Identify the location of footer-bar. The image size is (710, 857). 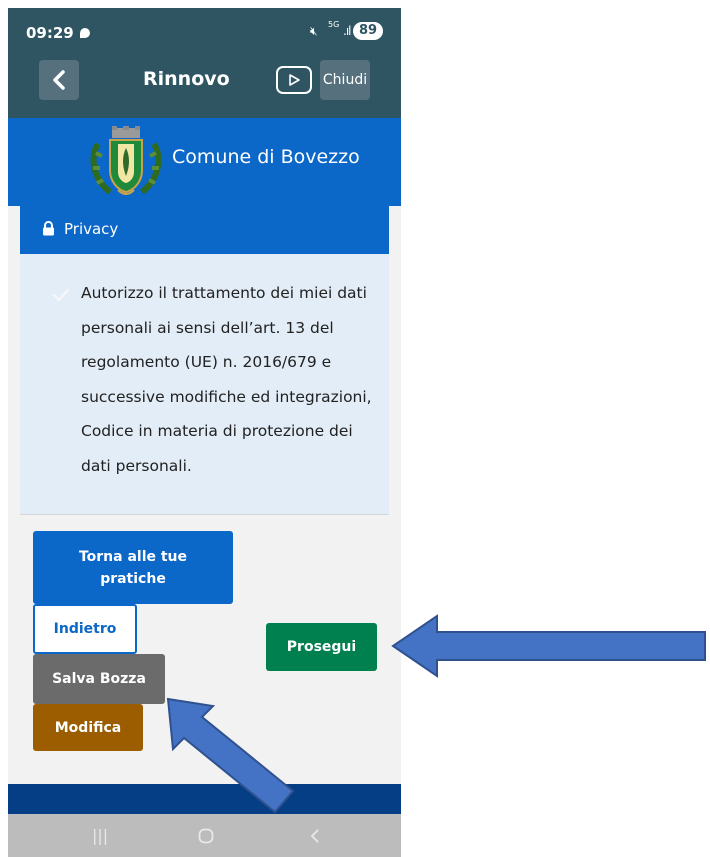
(204, 799).